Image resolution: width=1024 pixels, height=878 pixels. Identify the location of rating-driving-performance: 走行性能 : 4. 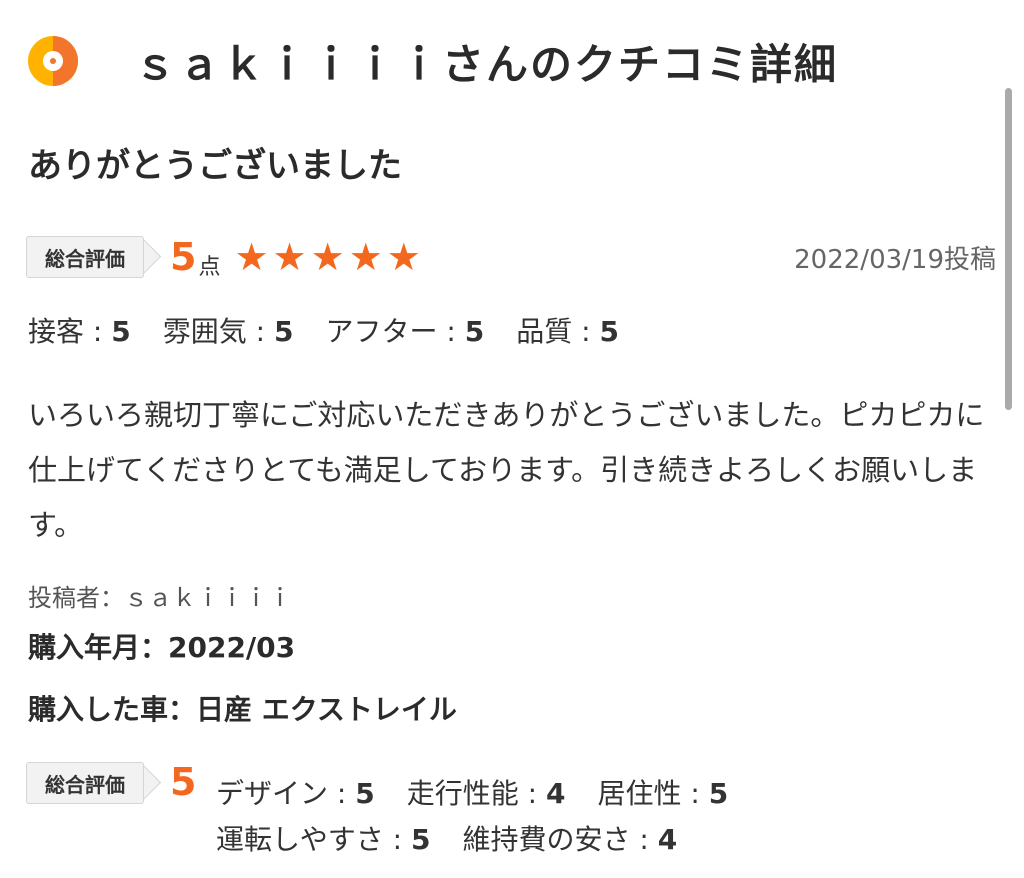
(486, 793).